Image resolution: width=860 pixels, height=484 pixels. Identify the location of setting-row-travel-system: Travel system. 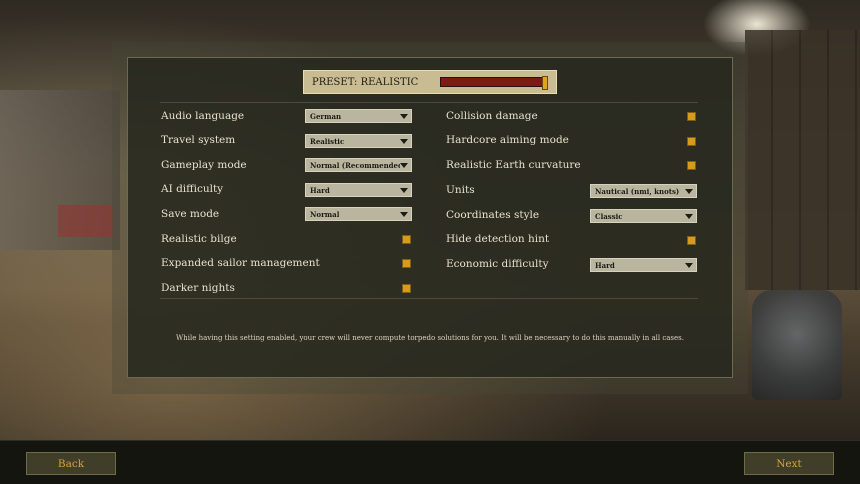
(198, 140).